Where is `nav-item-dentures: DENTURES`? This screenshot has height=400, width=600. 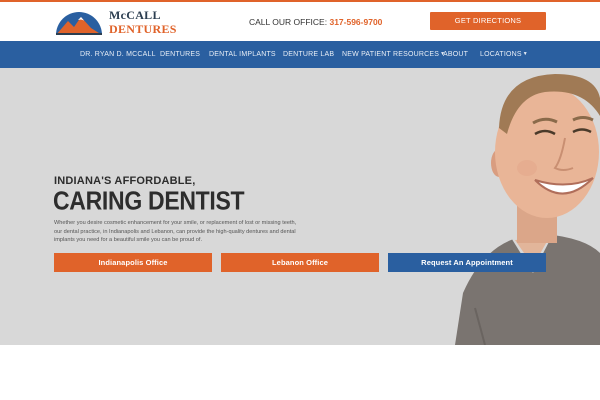 nav-item-dentures: DENTURES is located at coordinates (180, 54).